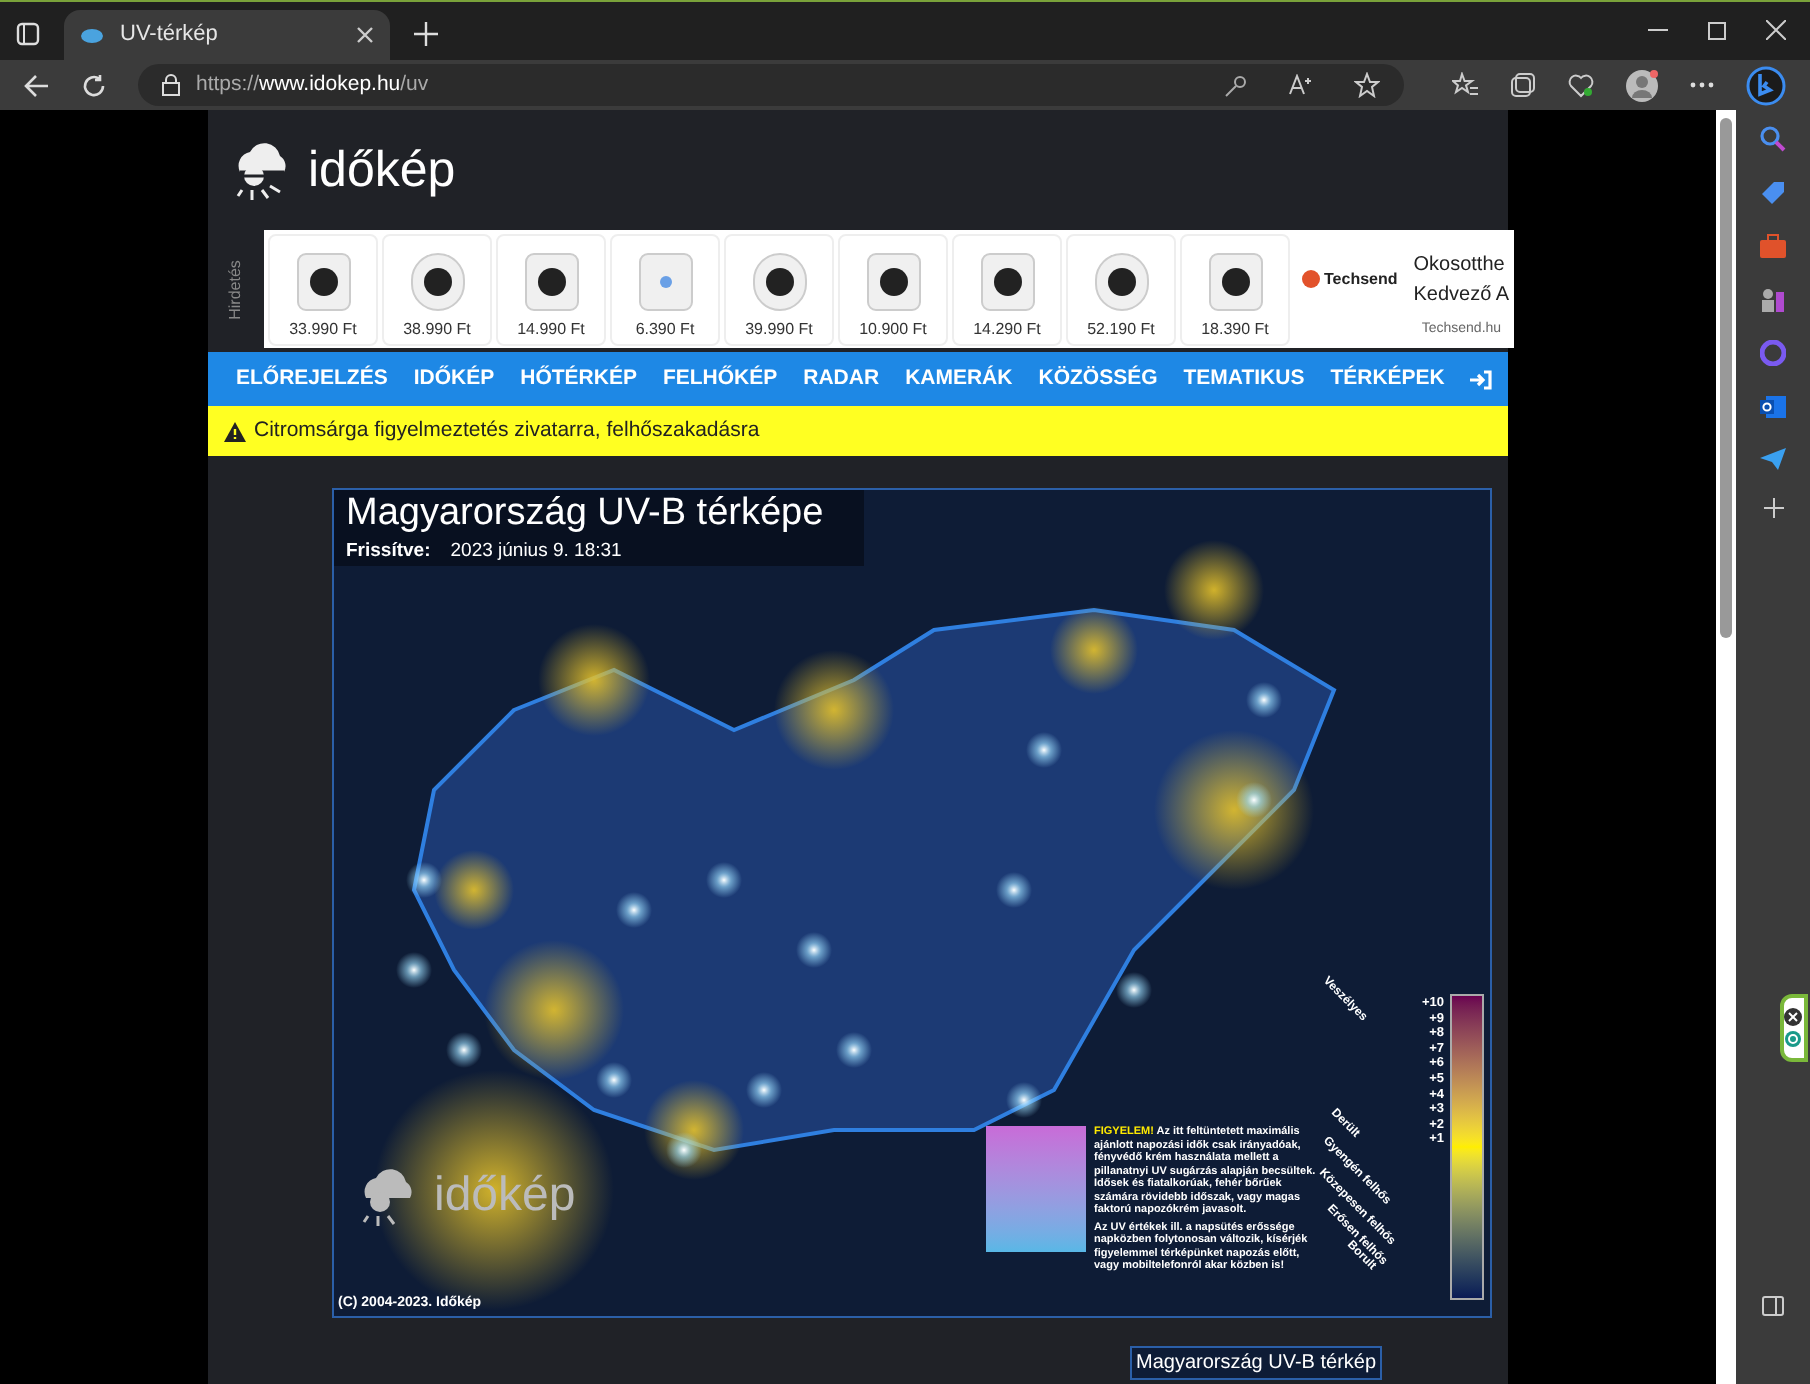  I want to click on url-text: https://www.idokep.hu/uv, so click(313, 84).